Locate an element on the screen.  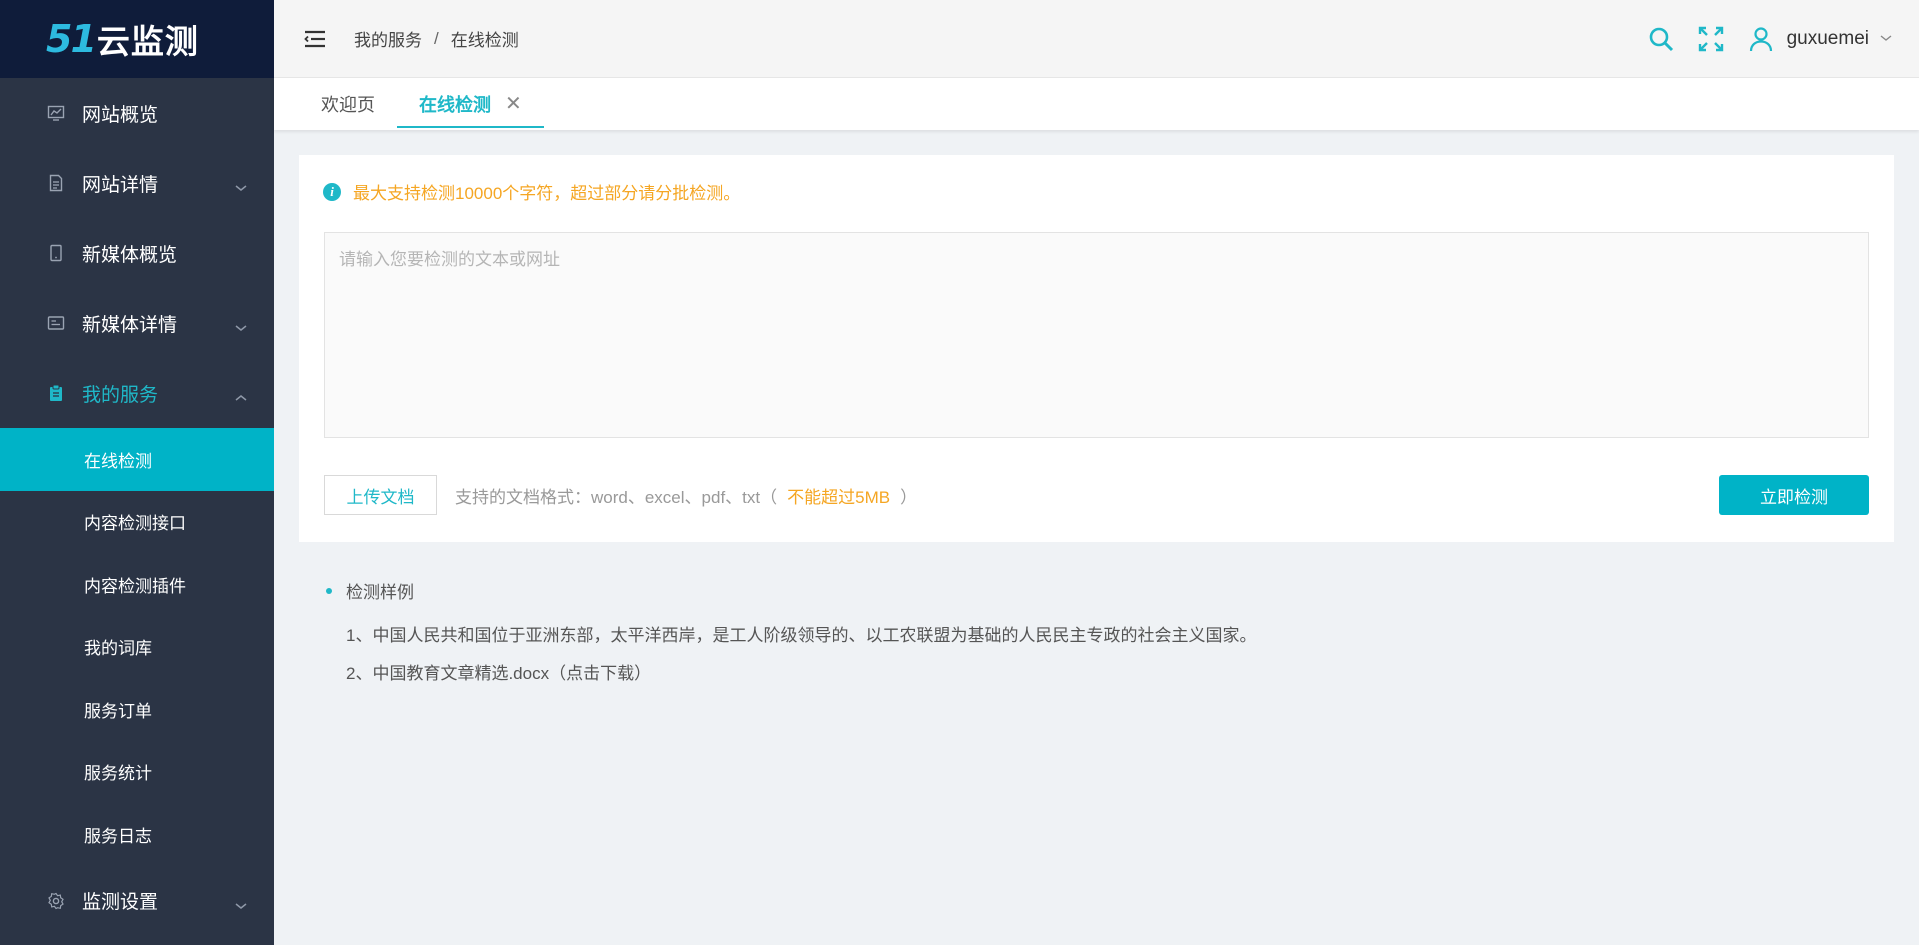
supported-formats: 支持的文档格式：word、excel、pdf、txt（ 不能超过5MB ） is located at coordinates (686, 495).